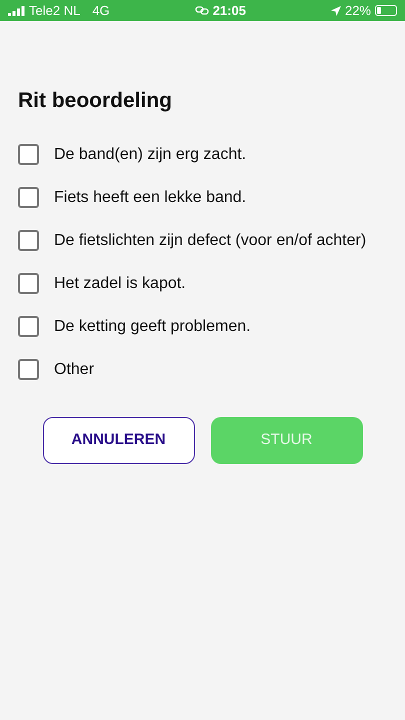 Image resolution: width=405 pixels, height=720 pixels. What do you see at coordinates (150, 197) in the screenshot?
I see `option-label: Fiets heeft een lekke band.` at bounding box center [150, 197].